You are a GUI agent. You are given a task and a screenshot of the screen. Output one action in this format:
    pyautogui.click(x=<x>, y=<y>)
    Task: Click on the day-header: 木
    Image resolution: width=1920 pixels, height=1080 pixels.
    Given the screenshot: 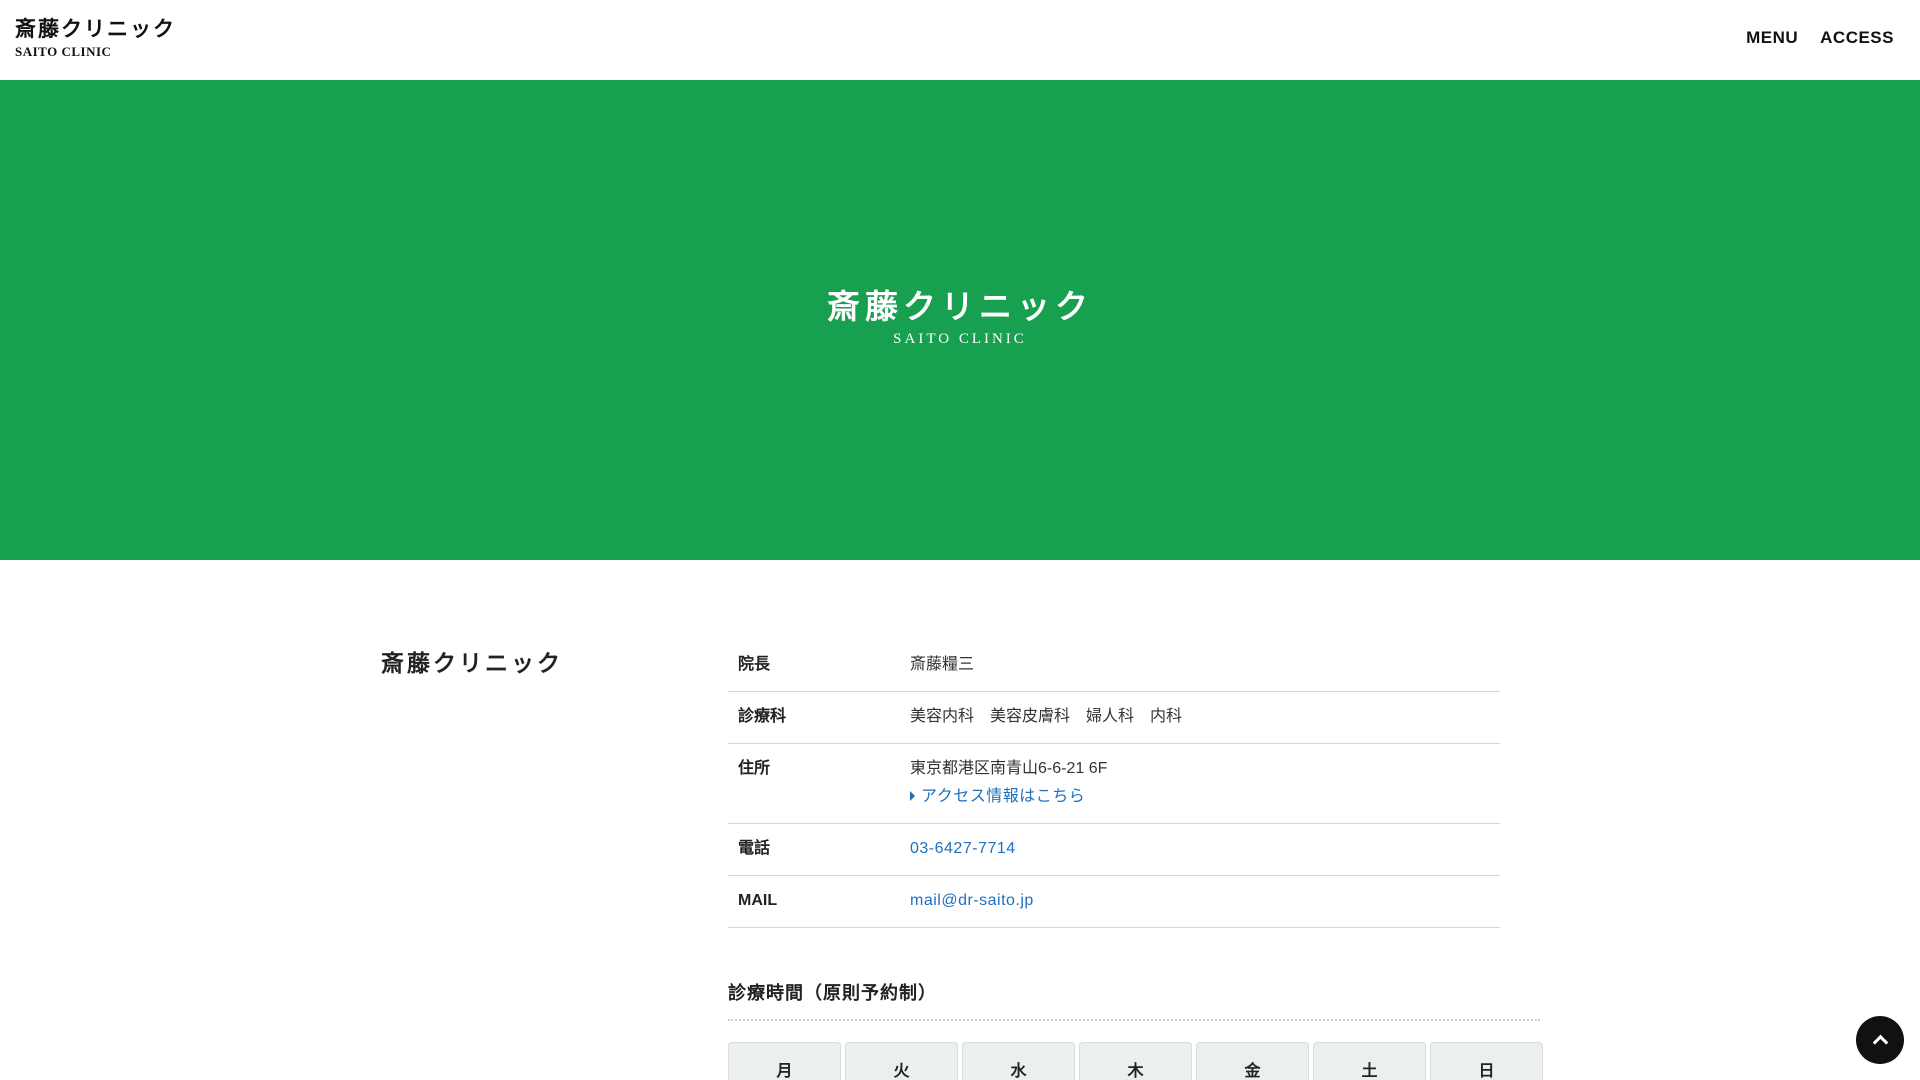 What is the action you would take?
    pyautogui.click(x=1135, y=1061)
    